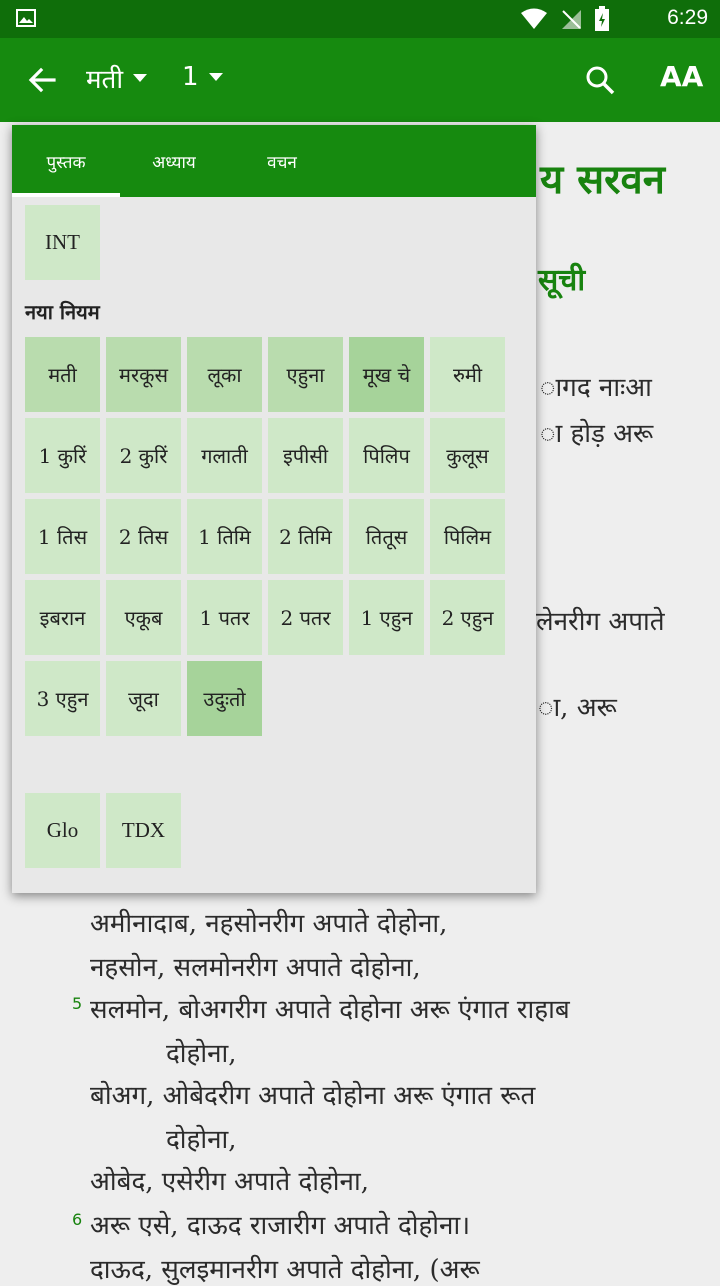 This screenshot has height=1286, width=720. What do you see at coordinates (143, 698) in the screenshot?
I see `book-button: जूदा` at bounding box center [143, 698].